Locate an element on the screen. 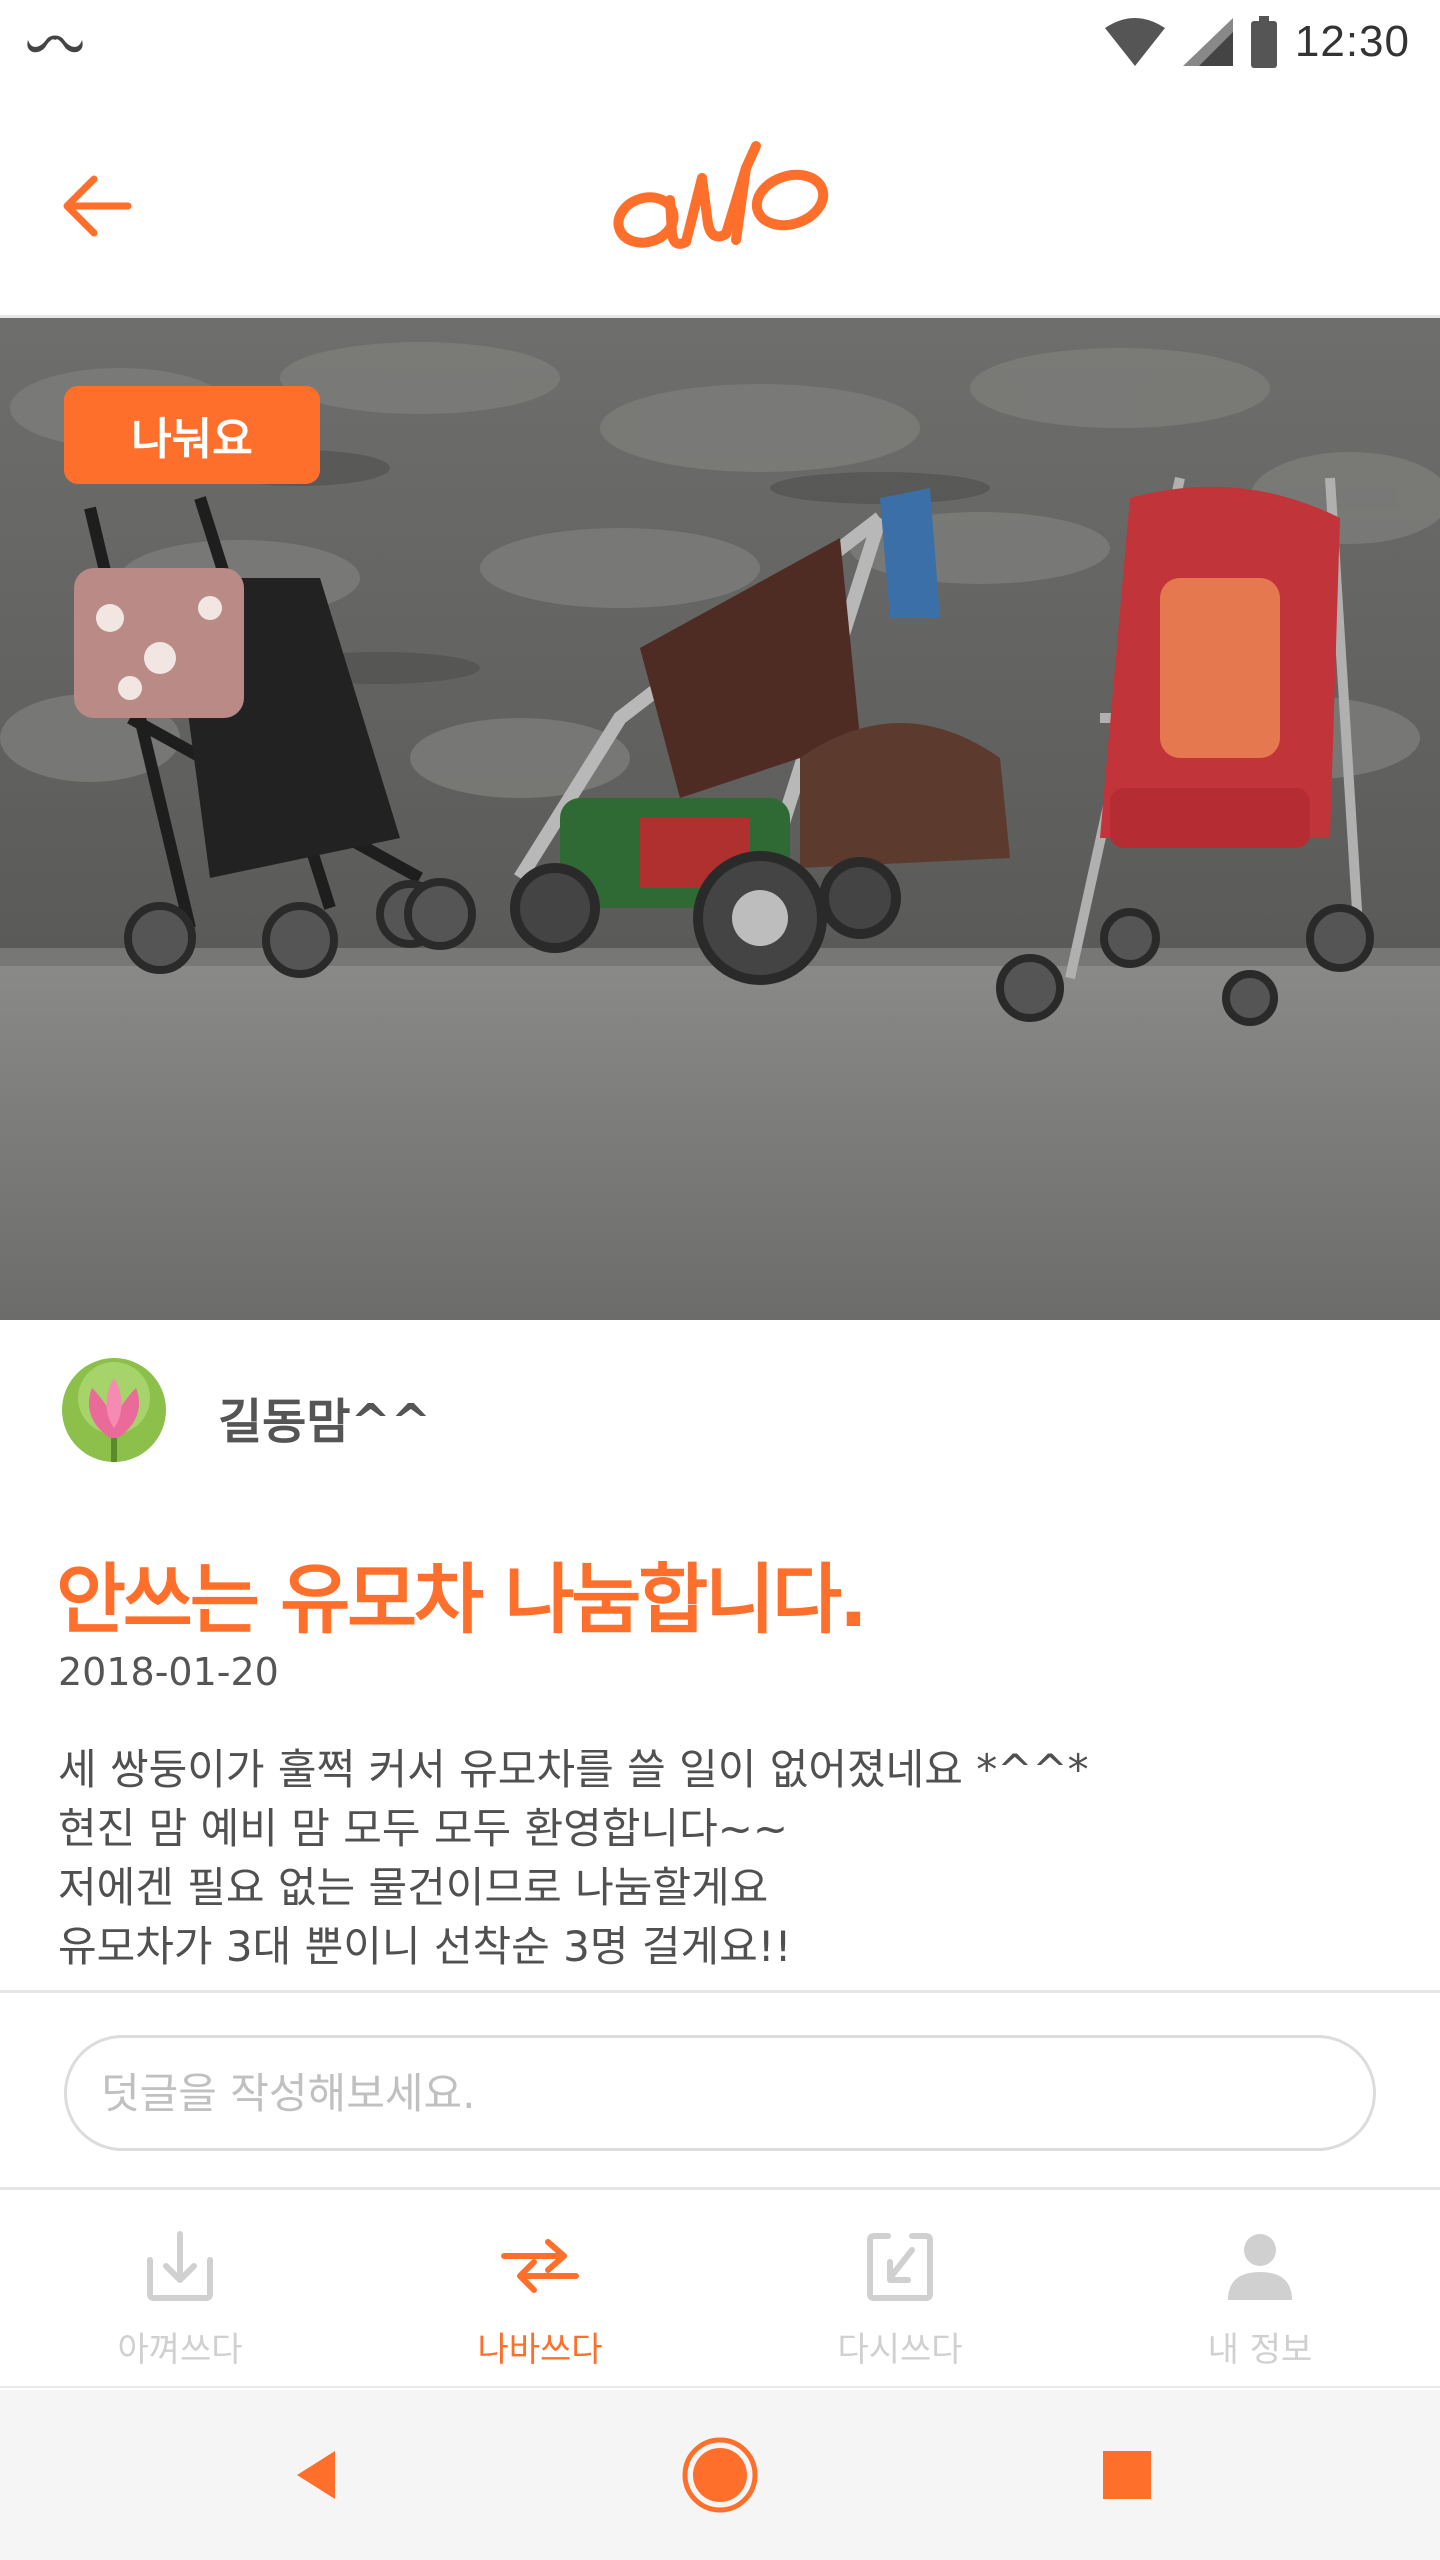  return-box-icon is located at coordinates (900, 2267).